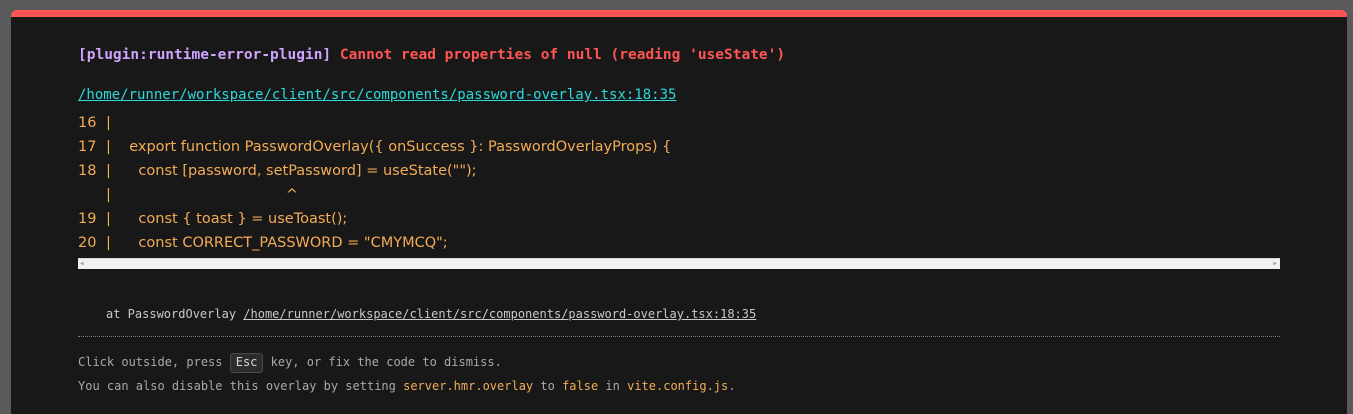 Image resolution: width=1353 pixels, height=414 pixels. I want to click on line-number: 19, so click(87, 219).